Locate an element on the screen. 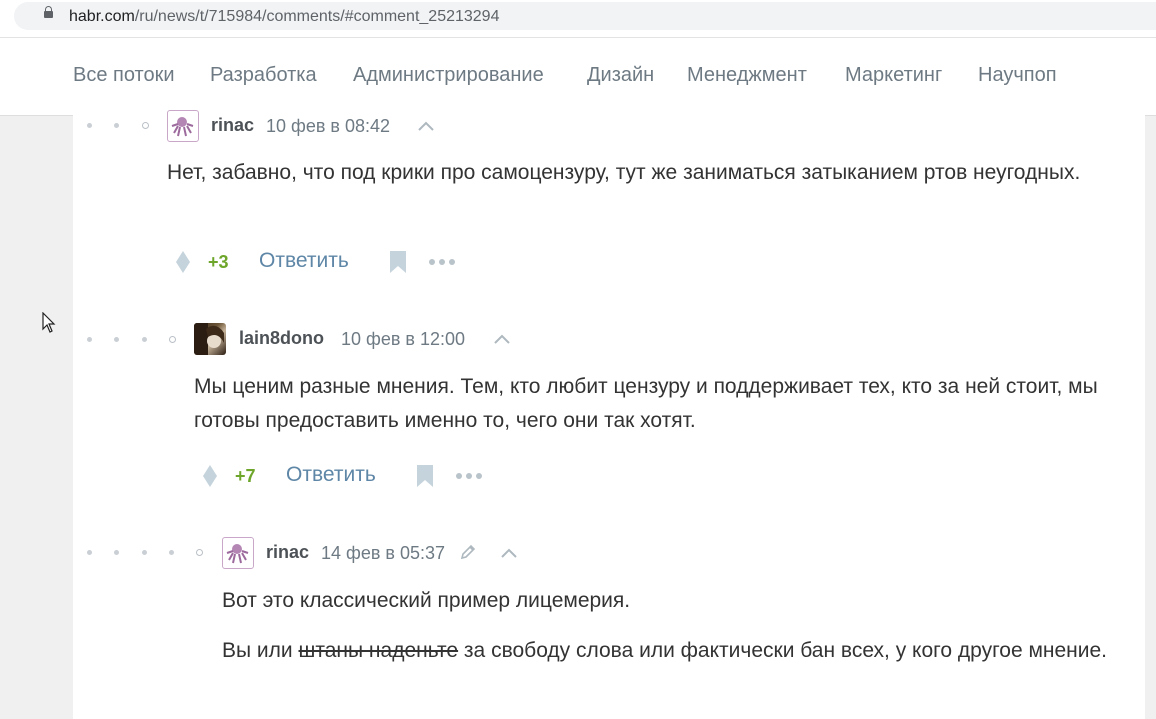 This screenshot has width=1156, height=719. nav-item-all-flows: Все потоки is located at coordinates (124, 75).